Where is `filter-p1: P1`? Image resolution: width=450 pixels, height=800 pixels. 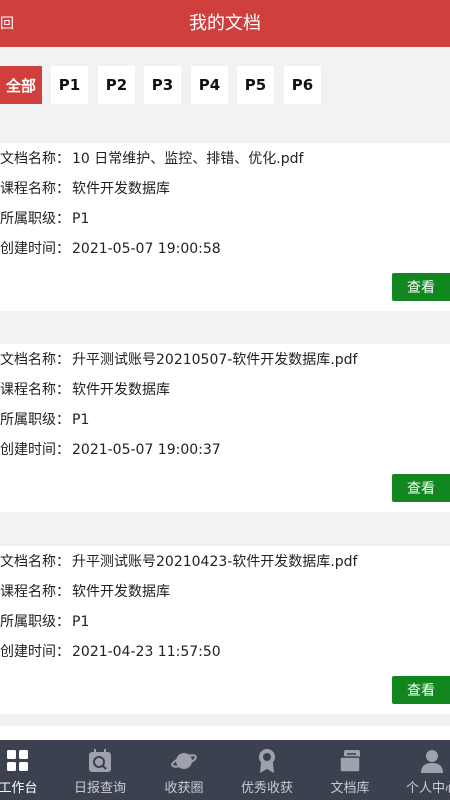
filter-p1: P1 is located at coordinates (69, 85).